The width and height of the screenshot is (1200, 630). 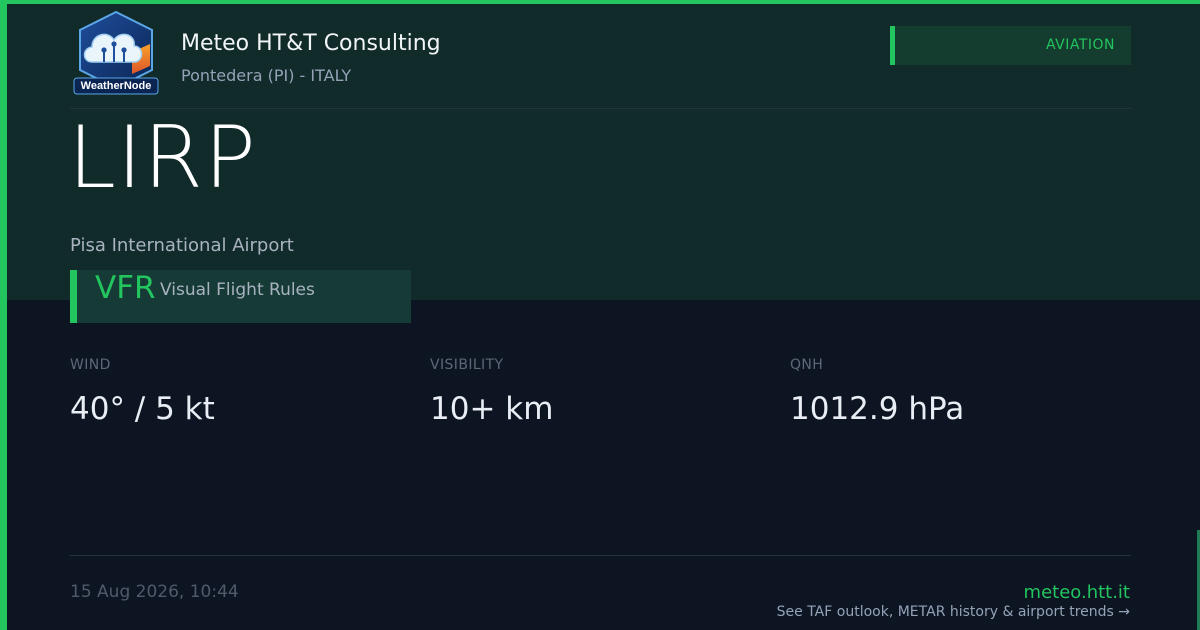 What do you see at coordinates (162, 158) in the screenshot?
I see `station-icao-code: LIRP` at bounding box center [162, 158].